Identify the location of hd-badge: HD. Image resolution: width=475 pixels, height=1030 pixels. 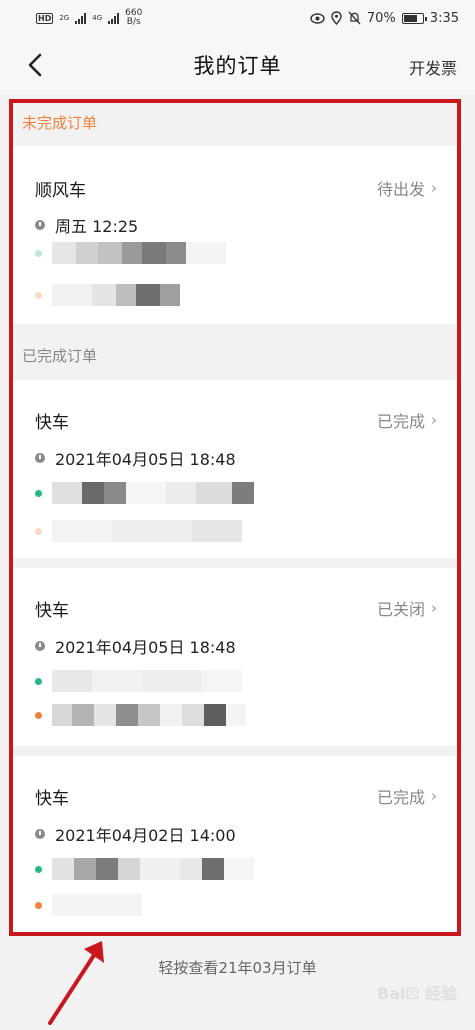
(45, 18).